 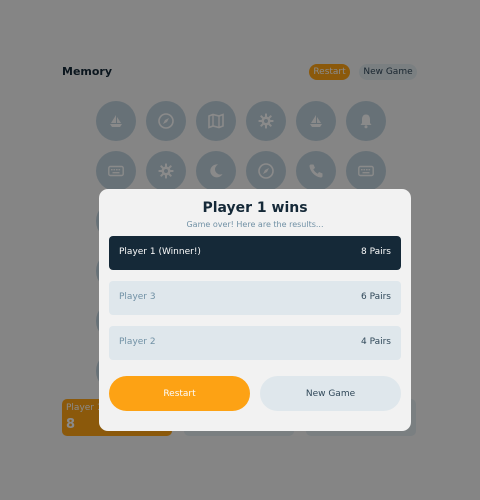 What do you see at coordinates (330, 393) in the screenshot?
I see `modal-new-game-button: New Game` at bounding box center [330, 393].